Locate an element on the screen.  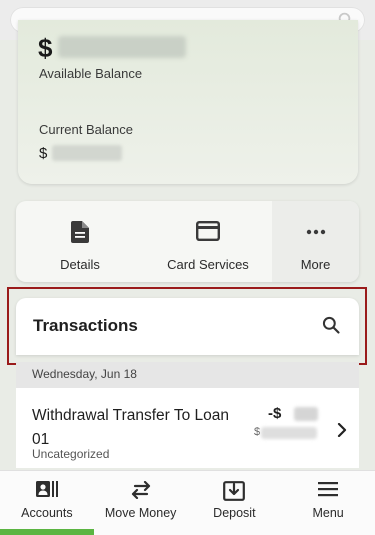
available-balance-value-redacted is located at coordinates (122, 47).